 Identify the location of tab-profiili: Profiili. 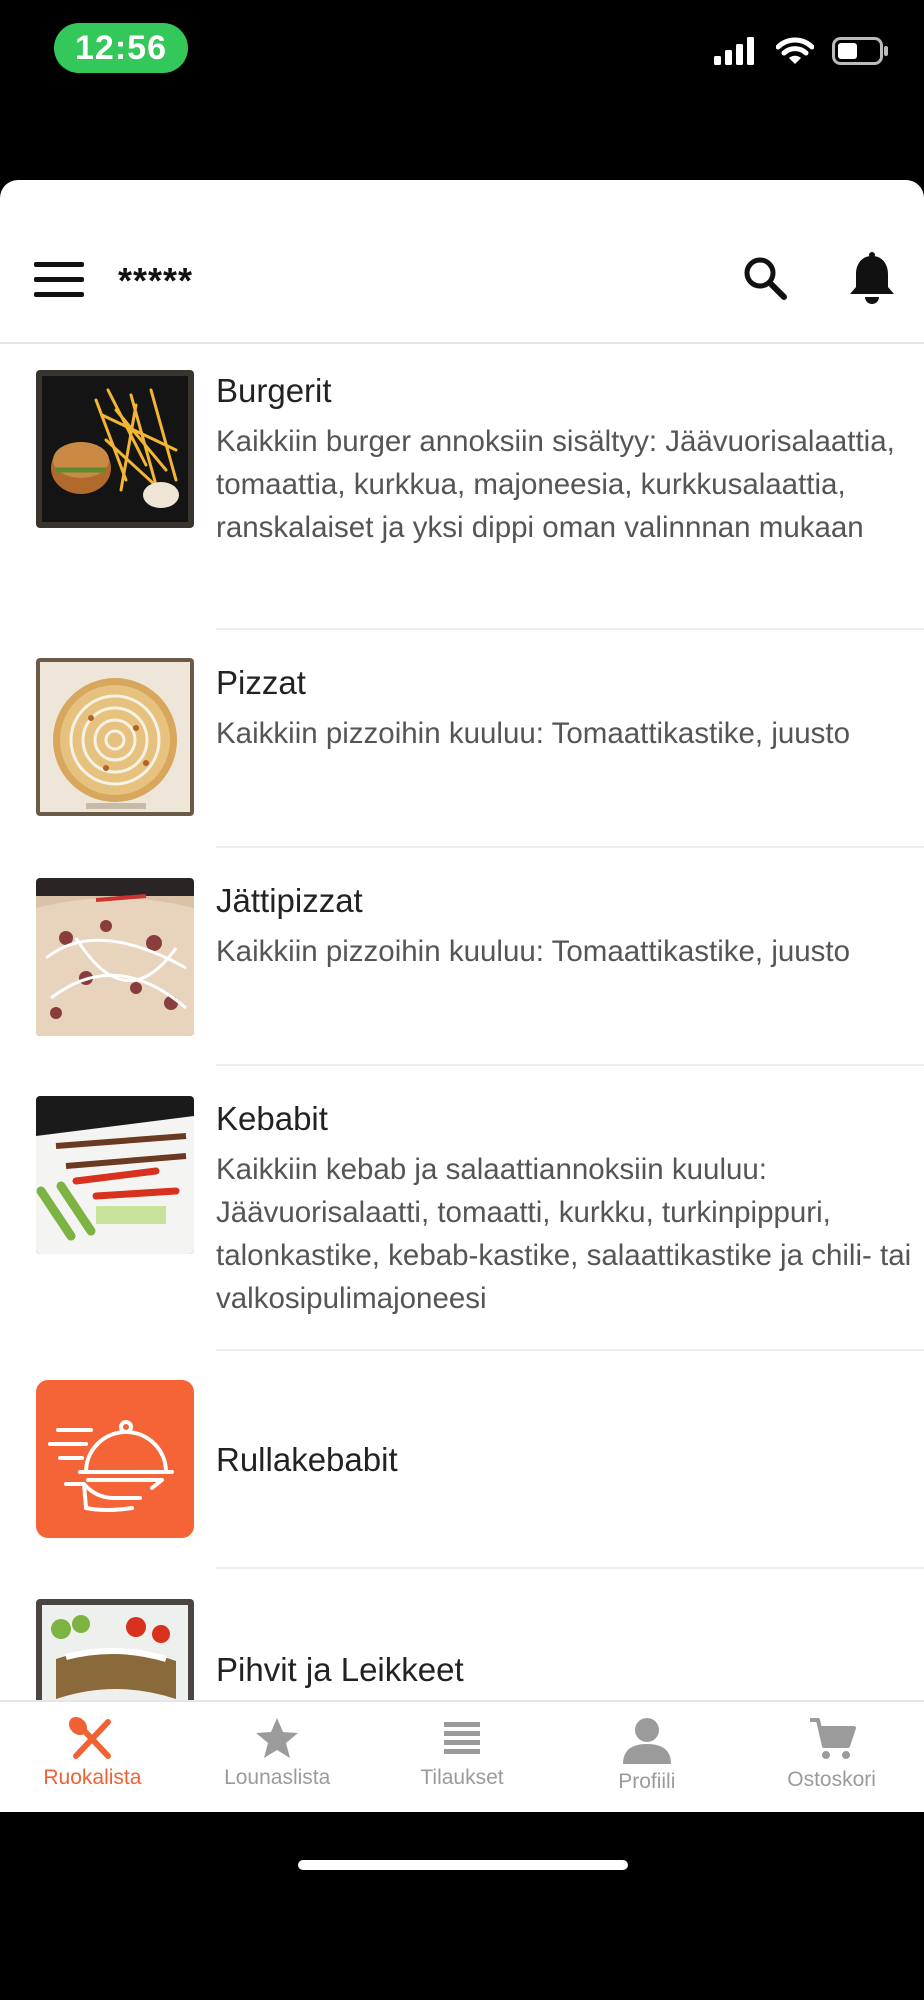
(646, 1757).